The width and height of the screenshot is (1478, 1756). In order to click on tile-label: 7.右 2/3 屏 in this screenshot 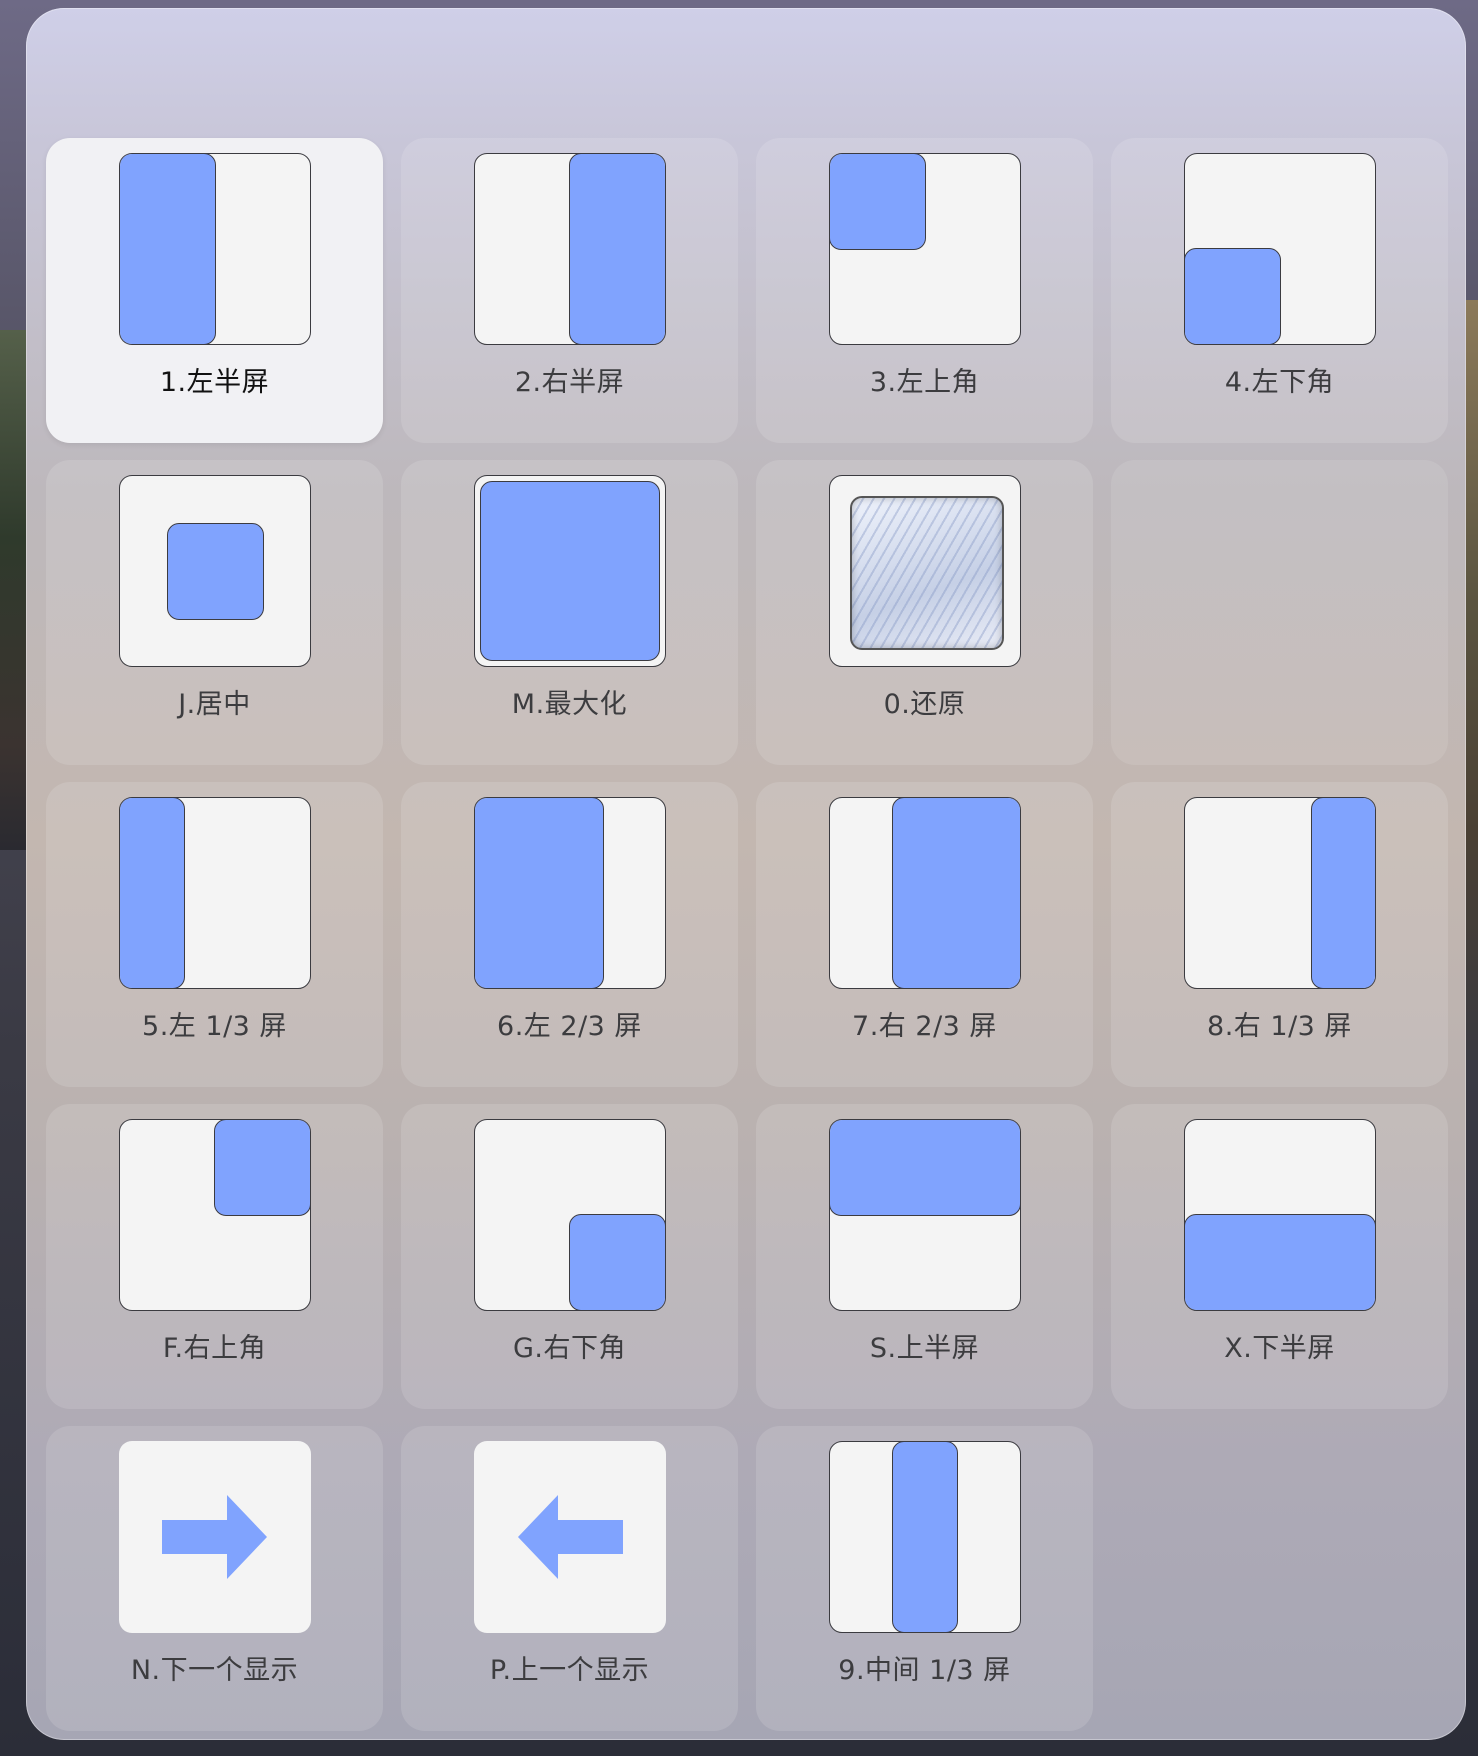, I will do `click(924, 1026)`.